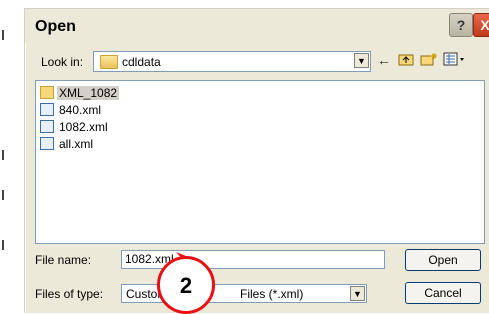 This screenshot has width=489, height=314. Describe the element at coordinates (443, 293) in the screenshot. I see `cancel-button: Cancel` at that location.